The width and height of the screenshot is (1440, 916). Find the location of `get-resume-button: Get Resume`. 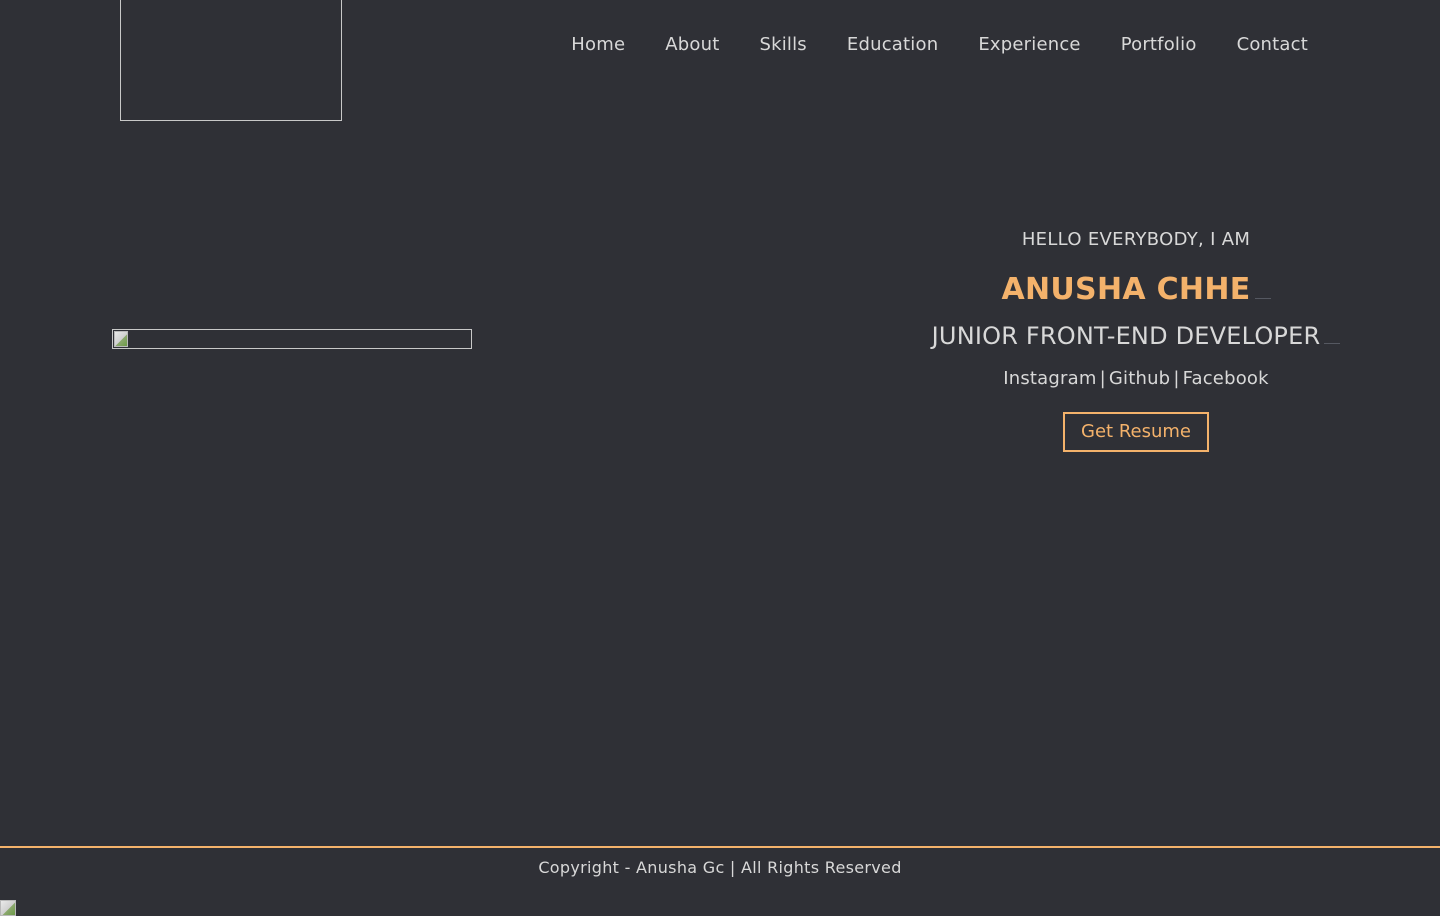

get-resume-button: Get Resume is located at coordinates (1136, 432).